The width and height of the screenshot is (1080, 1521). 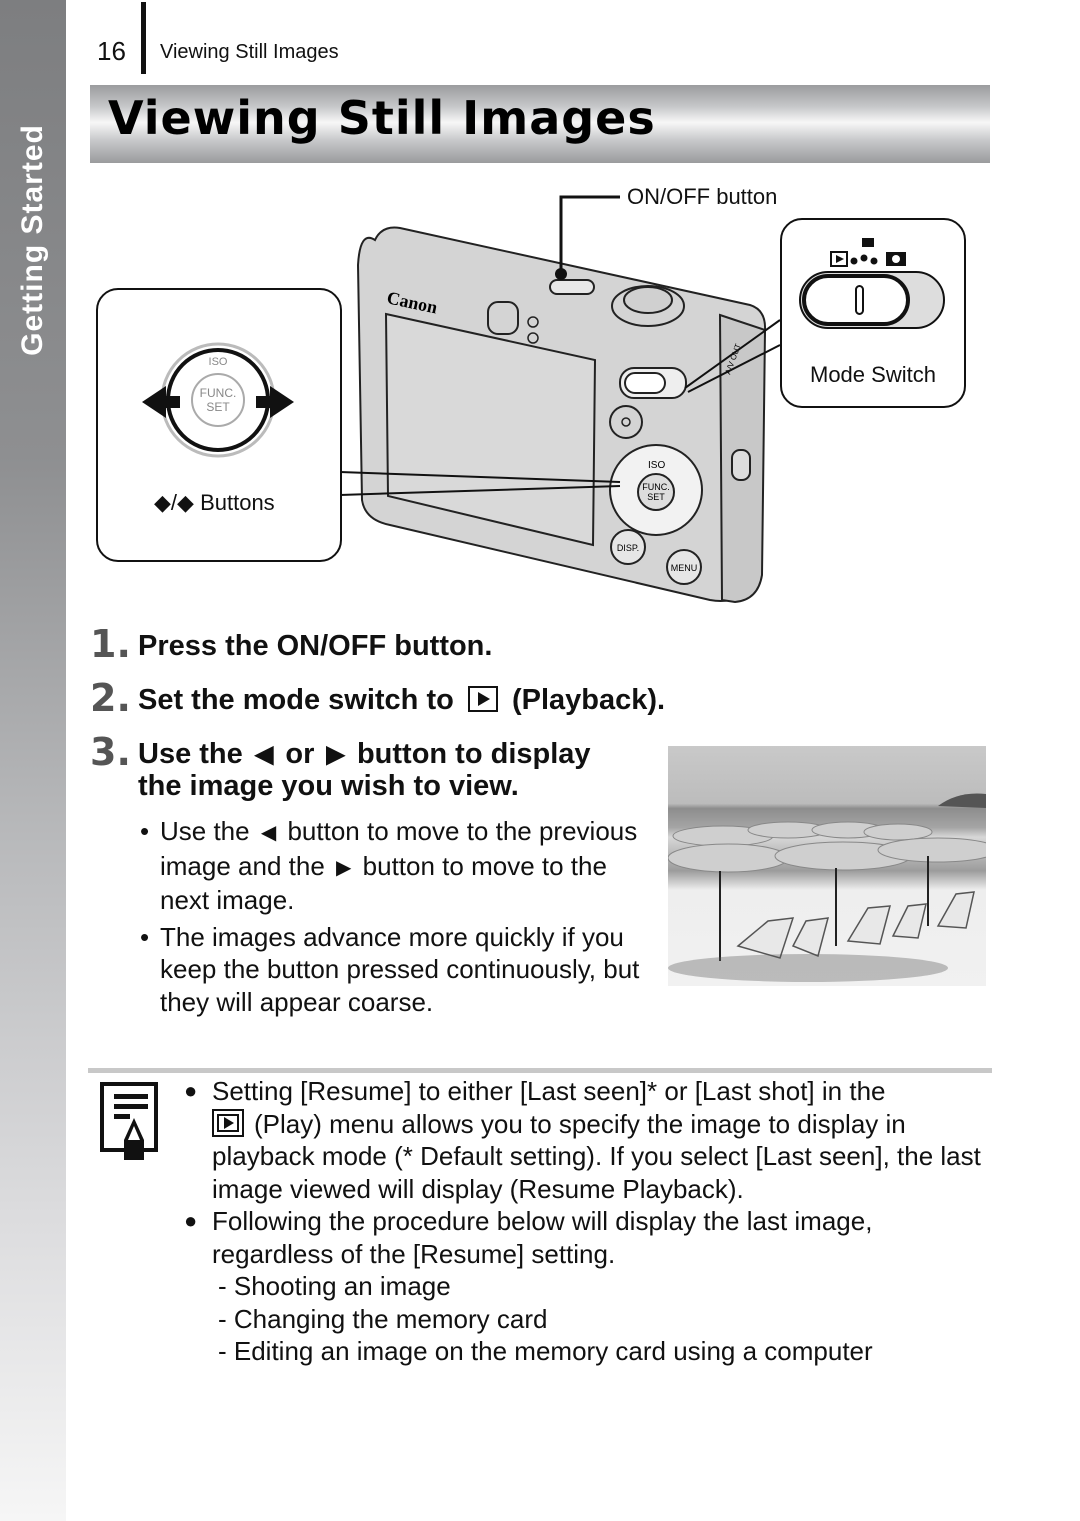 I want to click on step-2: 2. Set the mode switch to (Playback)., so click(x=378, y=698).